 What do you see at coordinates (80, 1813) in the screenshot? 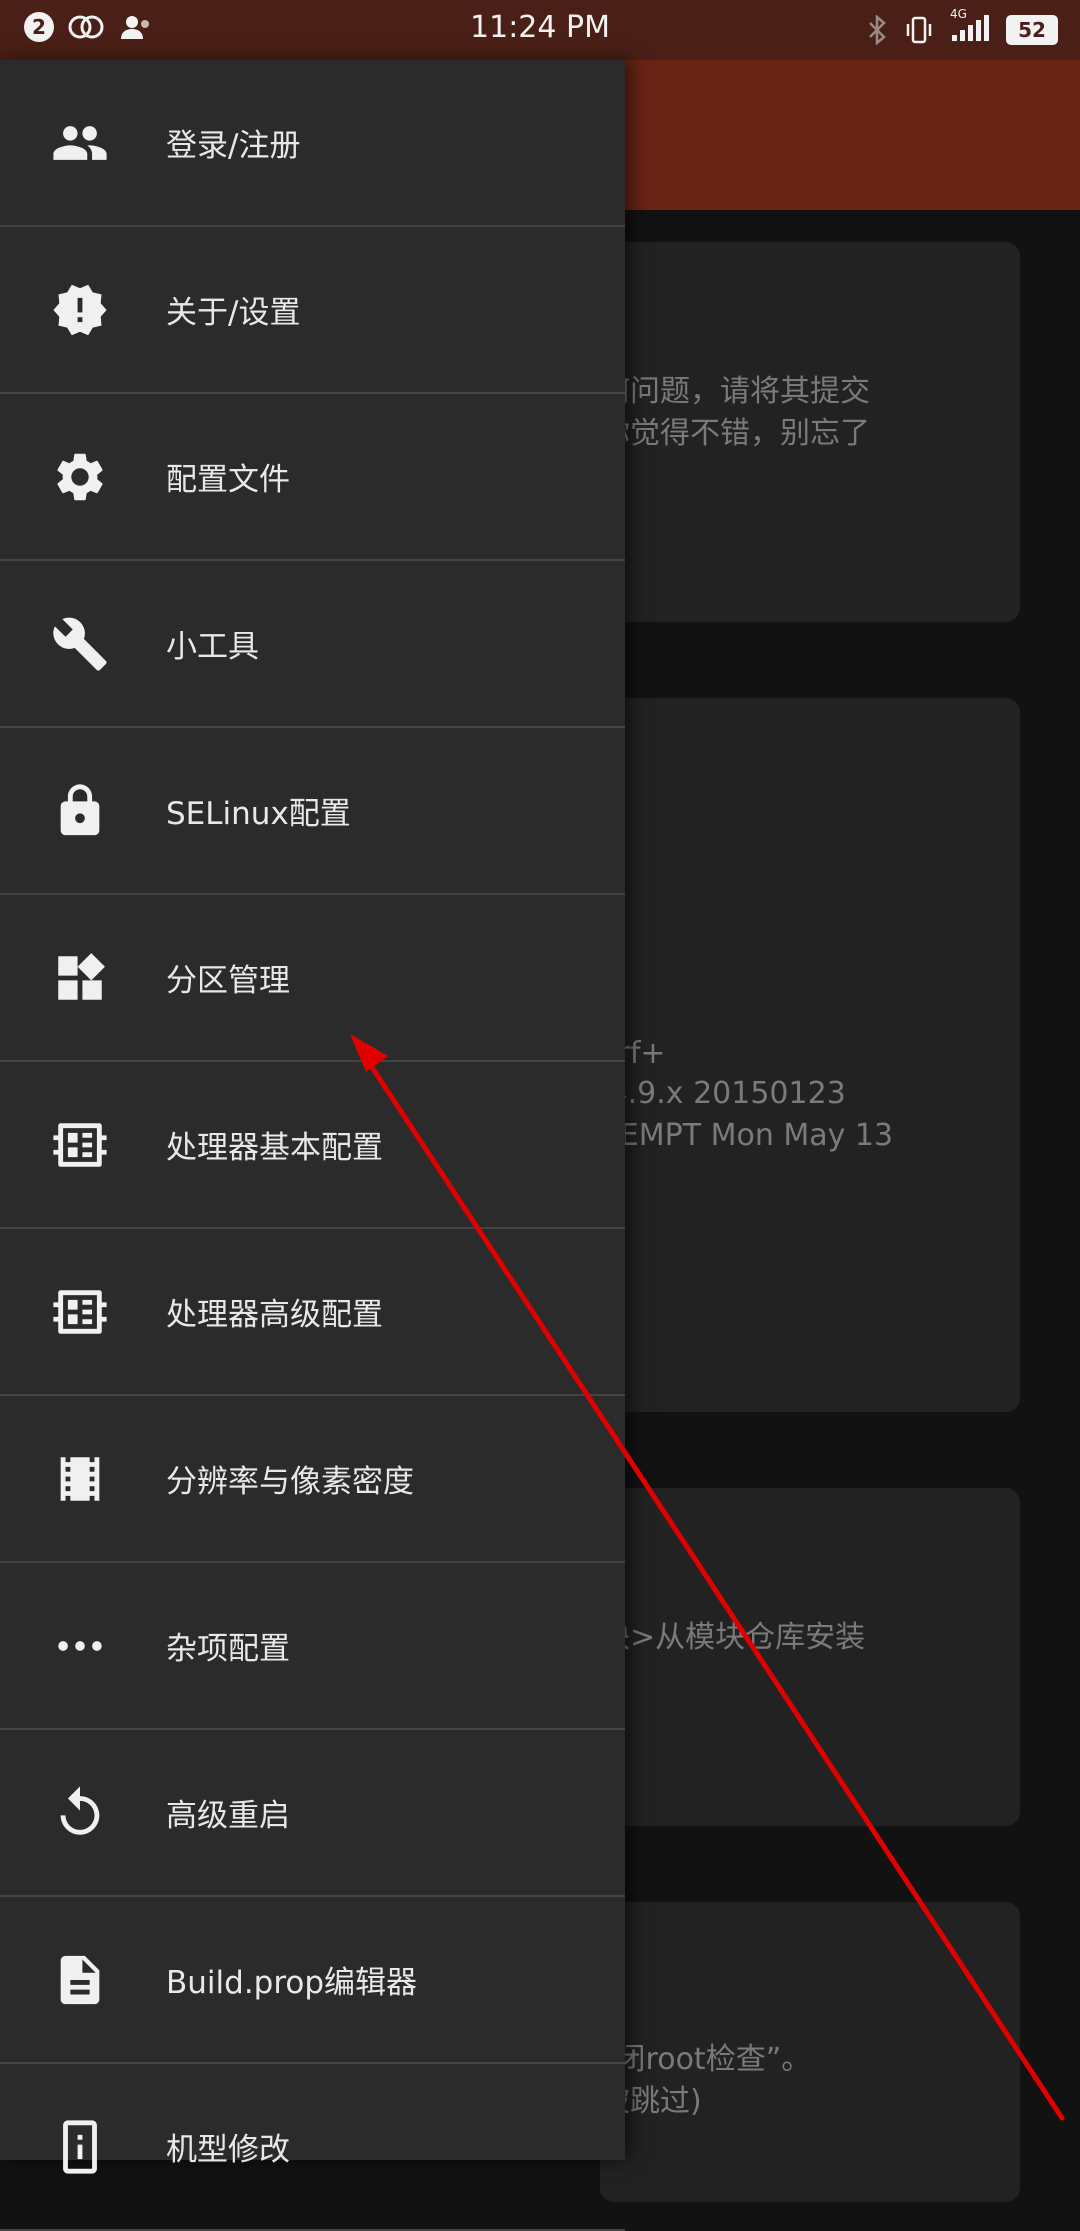
I see `restart-icon` at bounding box center [80, 1813].